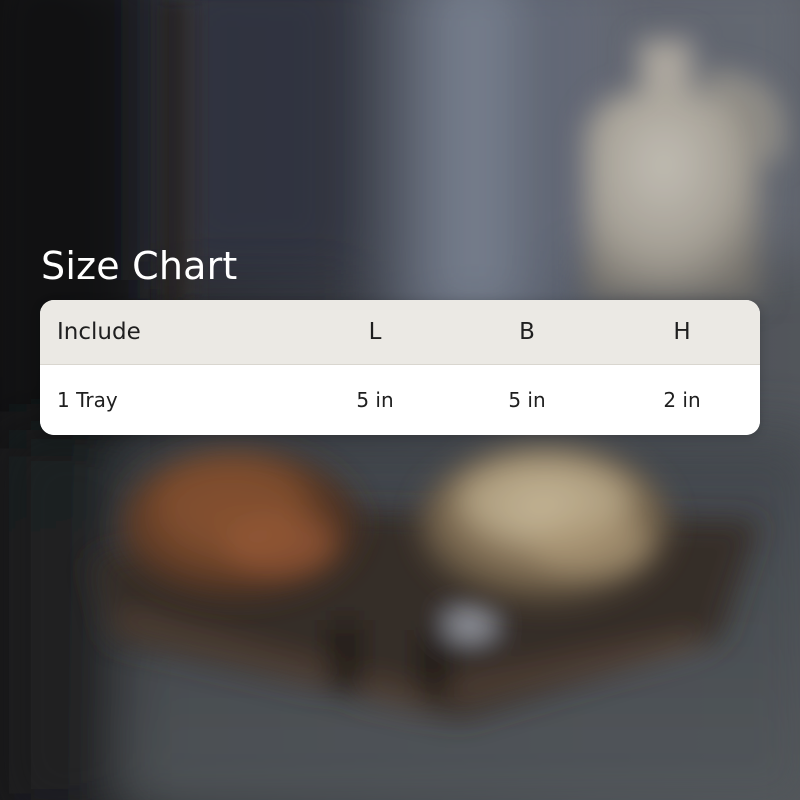 Image resolution: width=800 pixels, height=800 pixels. Describe the element at coordinates (527, 400) in the screenshot. I see `cell-breadth: 5 in` at that location.